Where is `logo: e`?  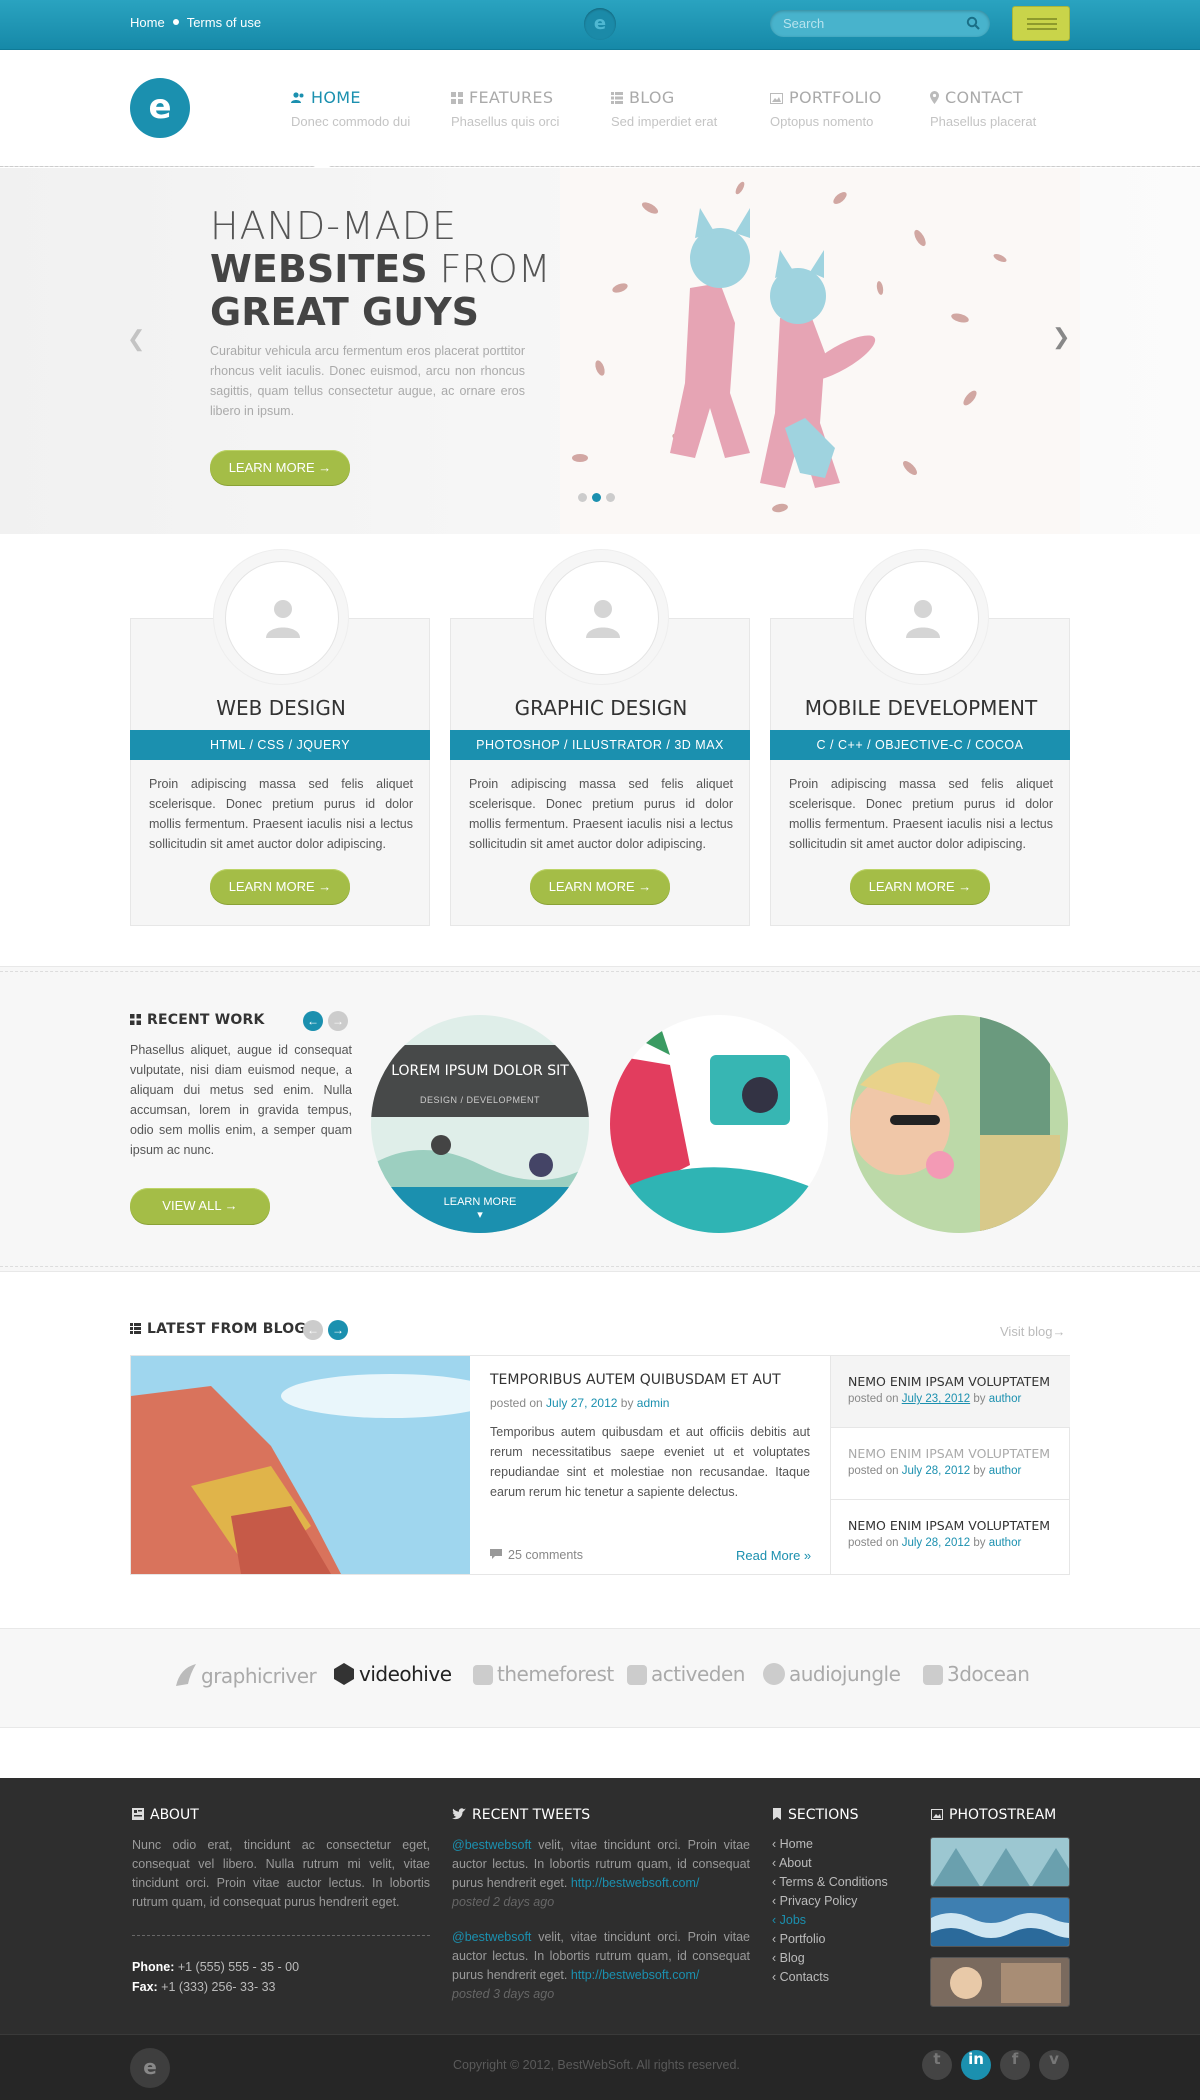
logo: e is located at coordinates (160, 108).